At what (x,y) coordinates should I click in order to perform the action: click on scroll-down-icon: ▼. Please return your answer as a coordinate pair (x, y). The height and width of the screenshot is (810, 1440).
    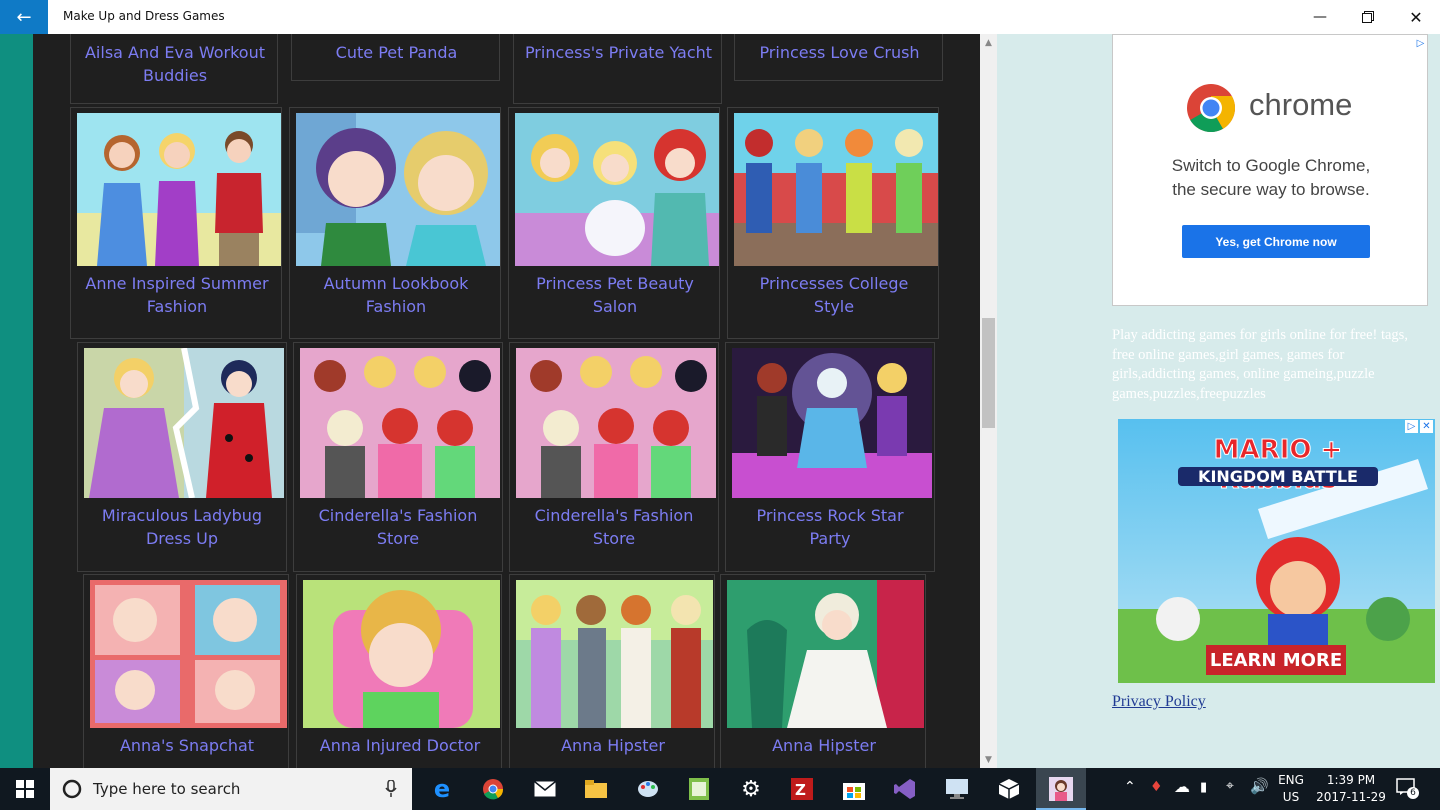
    Looking at the image, I should click on (988, 759).